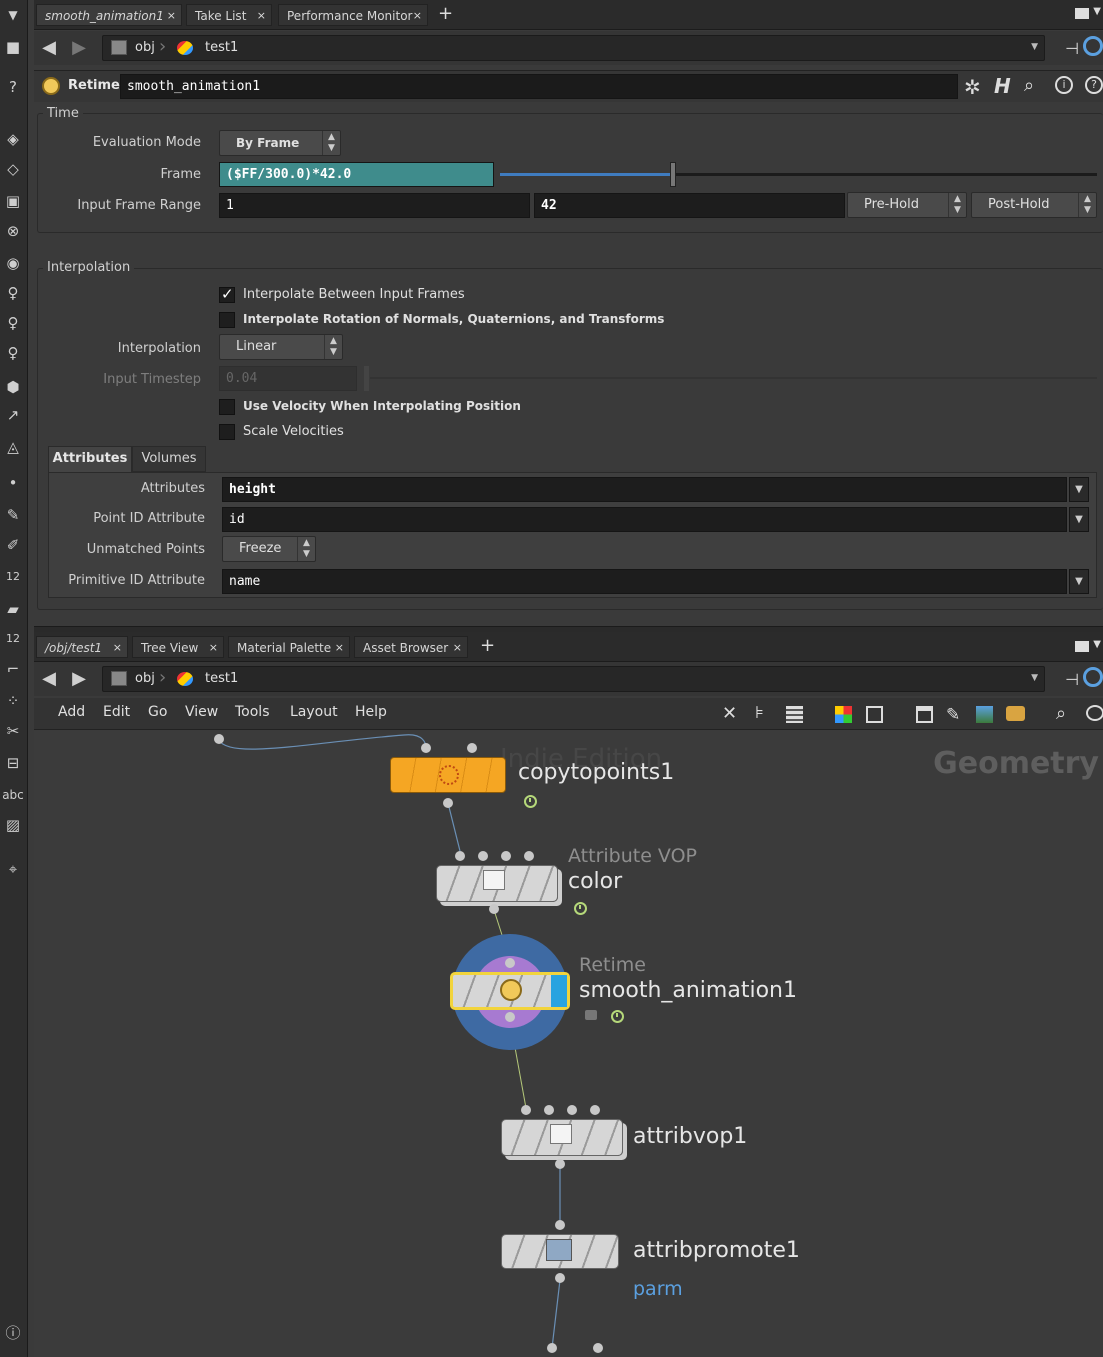 The width and height of the screenshot is (1103, 1357). Describe the element at coordinates (907, 205) in the screenshot. I see `pre-hold-dropdown: Pre-Hold ▲ ▼` at that location.